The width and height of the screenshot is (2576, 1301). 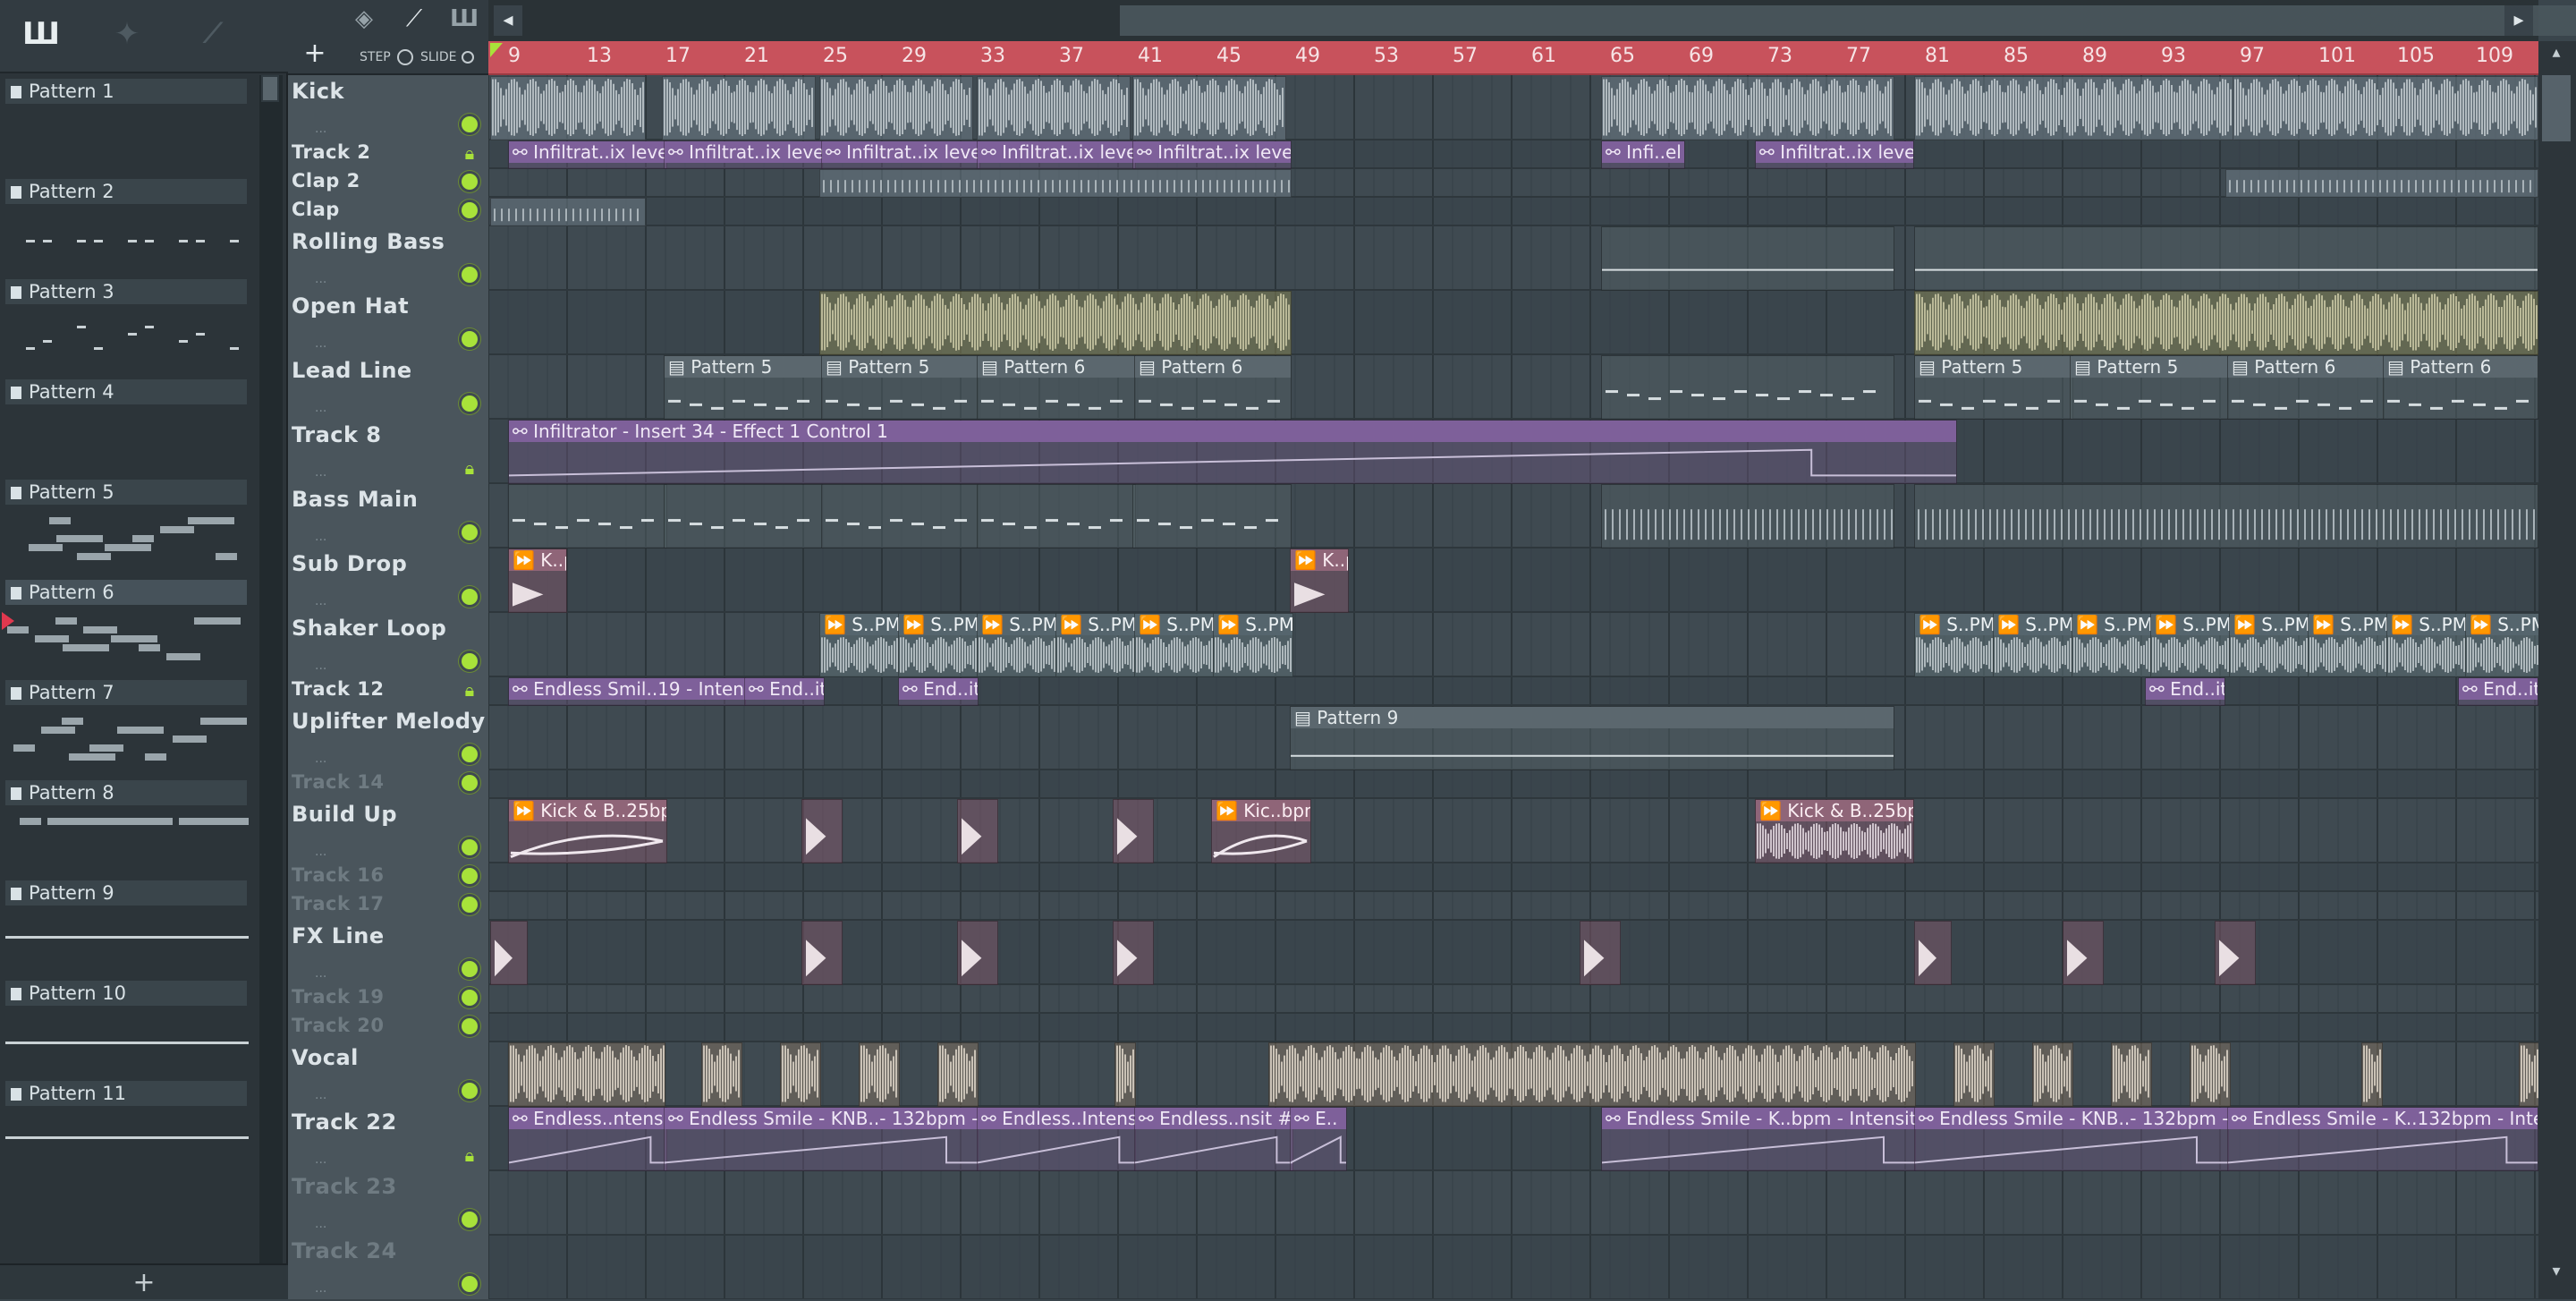 I want to click on automation-clip: ⚯ End..it, so click(x=2498, y=691).